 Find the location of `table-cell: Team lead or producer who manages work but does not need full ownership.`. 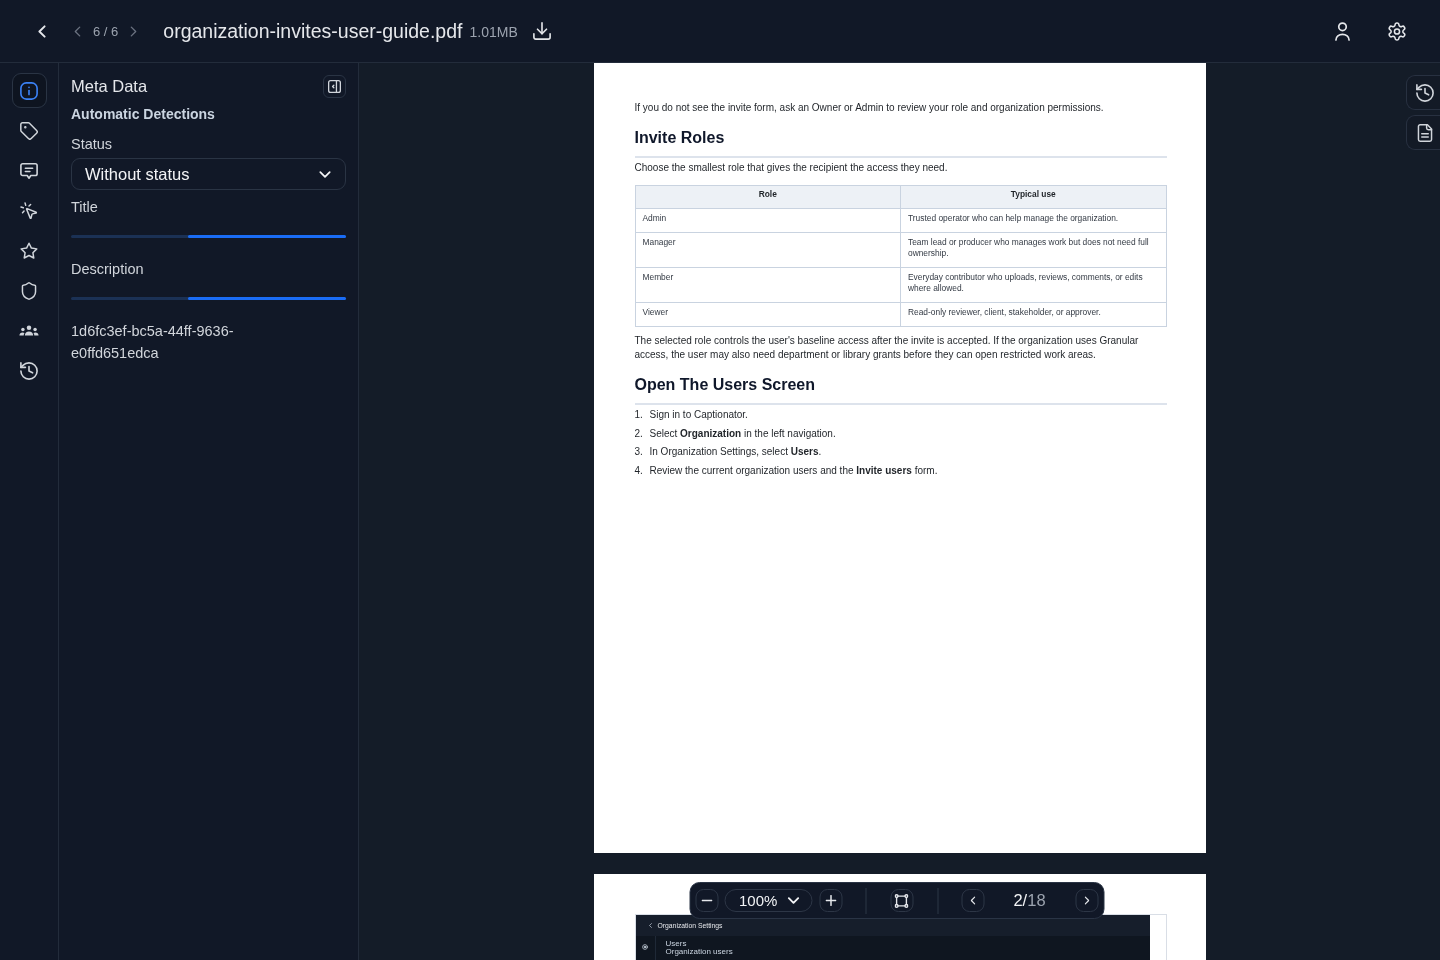

table-cell: Team lead or producer who manages work but does not need full ownership. is located at coordinates (1033, 250).